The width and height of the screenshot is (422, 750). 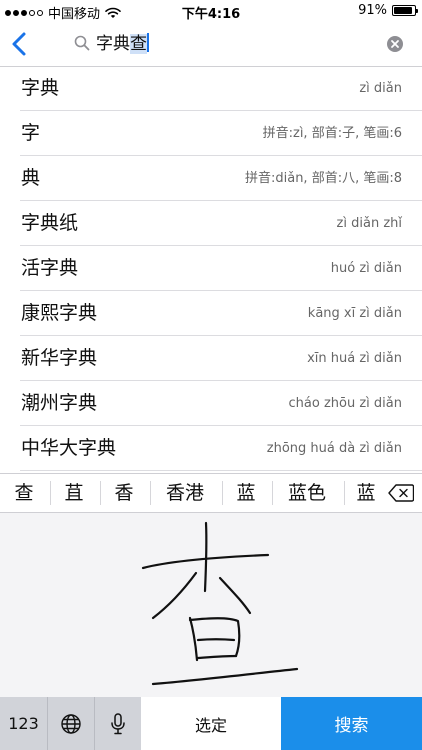 What do you see at coordinates (211, 88) in the screenshot?
I see `result-row: 字典 zì diǎn` at bounding box center [211, 88].